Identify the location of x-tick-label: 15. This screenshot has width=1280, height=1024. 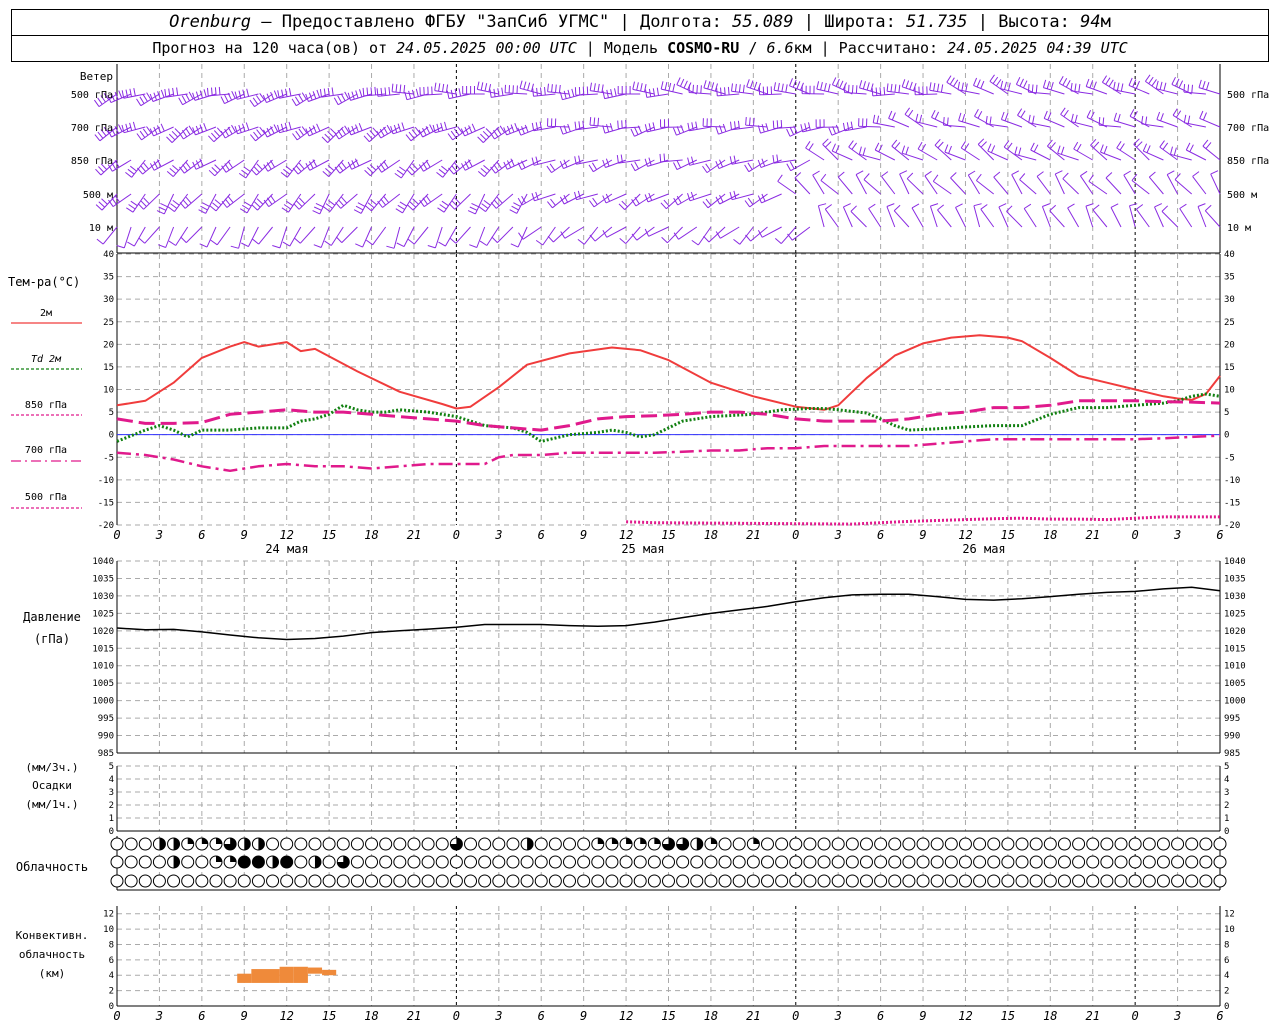
(668, 535).